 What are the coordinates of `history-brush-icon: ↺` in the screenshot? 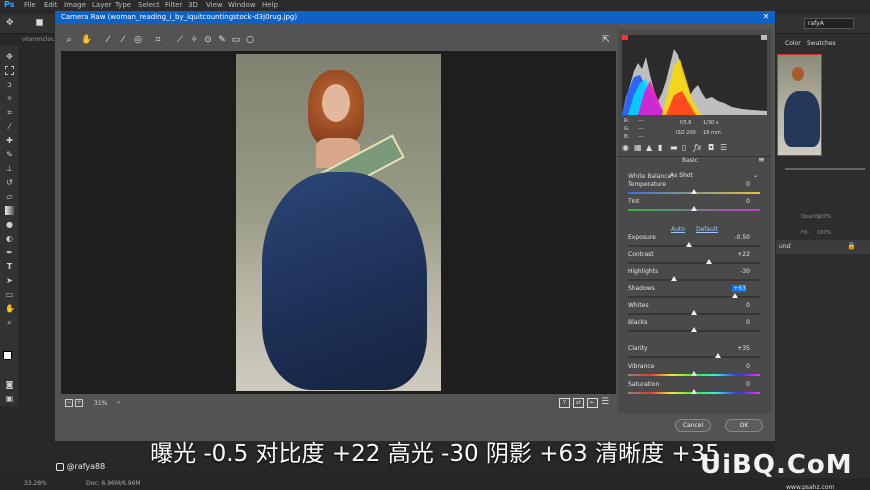 It's located at (9, 182).